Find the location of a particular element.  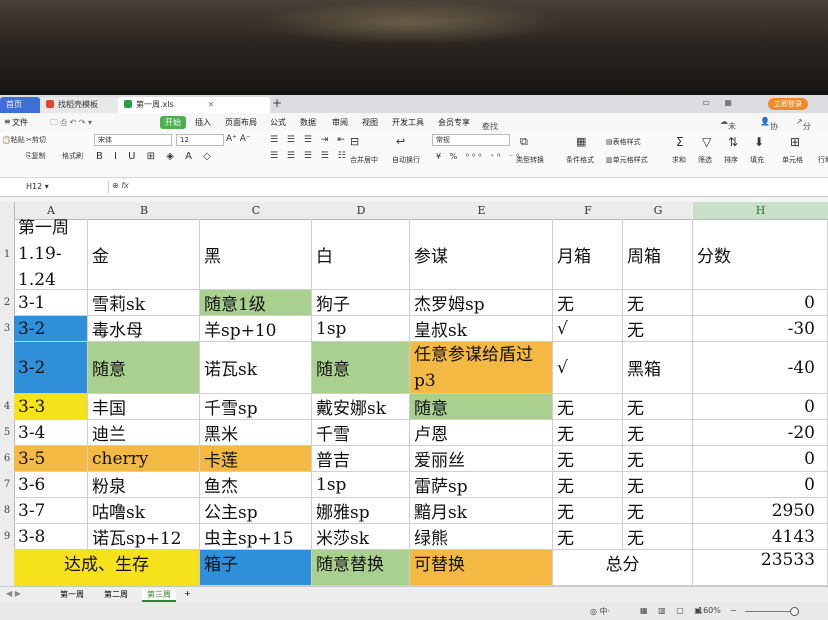

table-cell: 普吉 is located at coordinates (361, 459).